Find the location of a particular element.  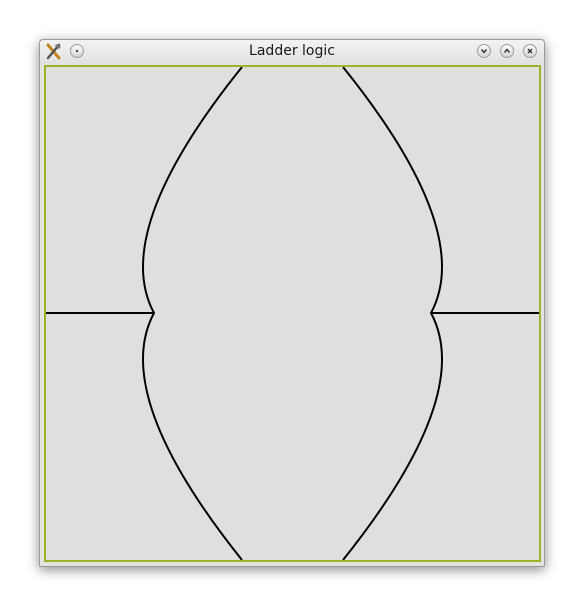

maximize-button is located at coordinates (507, 51).